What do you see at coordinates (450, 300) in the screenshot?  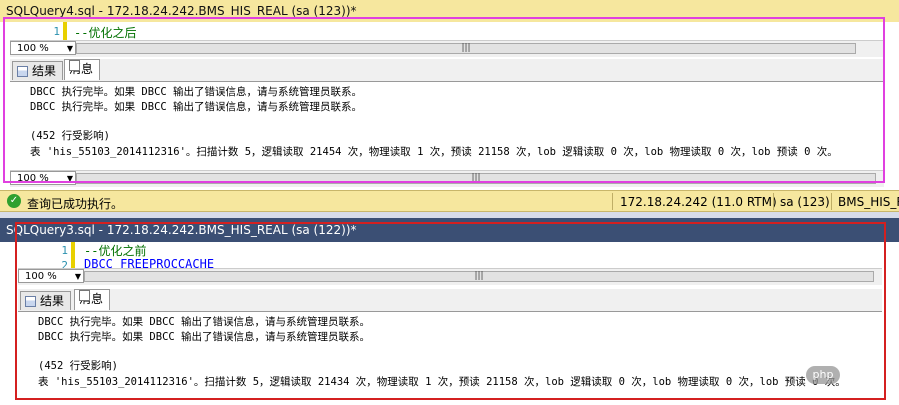 I see `bottom-results-tabs: 结果 消息` at bounding box center [450, 300].